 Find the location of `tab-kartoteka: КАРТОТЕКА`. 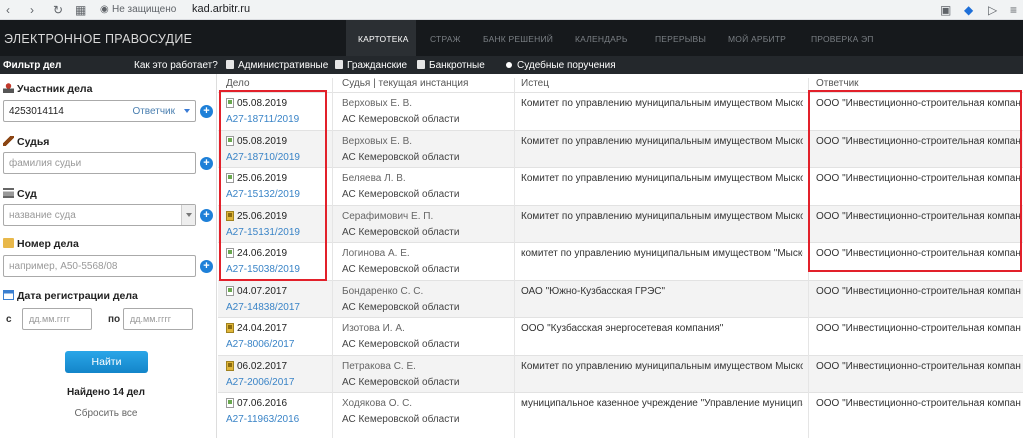

tab-kartoteka: КАРТОТЕКА is located at coordinates (383, 39).